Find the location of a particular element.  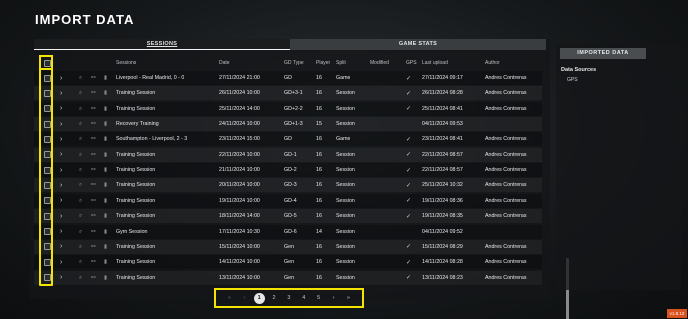

tab-game-stats: GAME STATS is located at coordinates (418, 44).